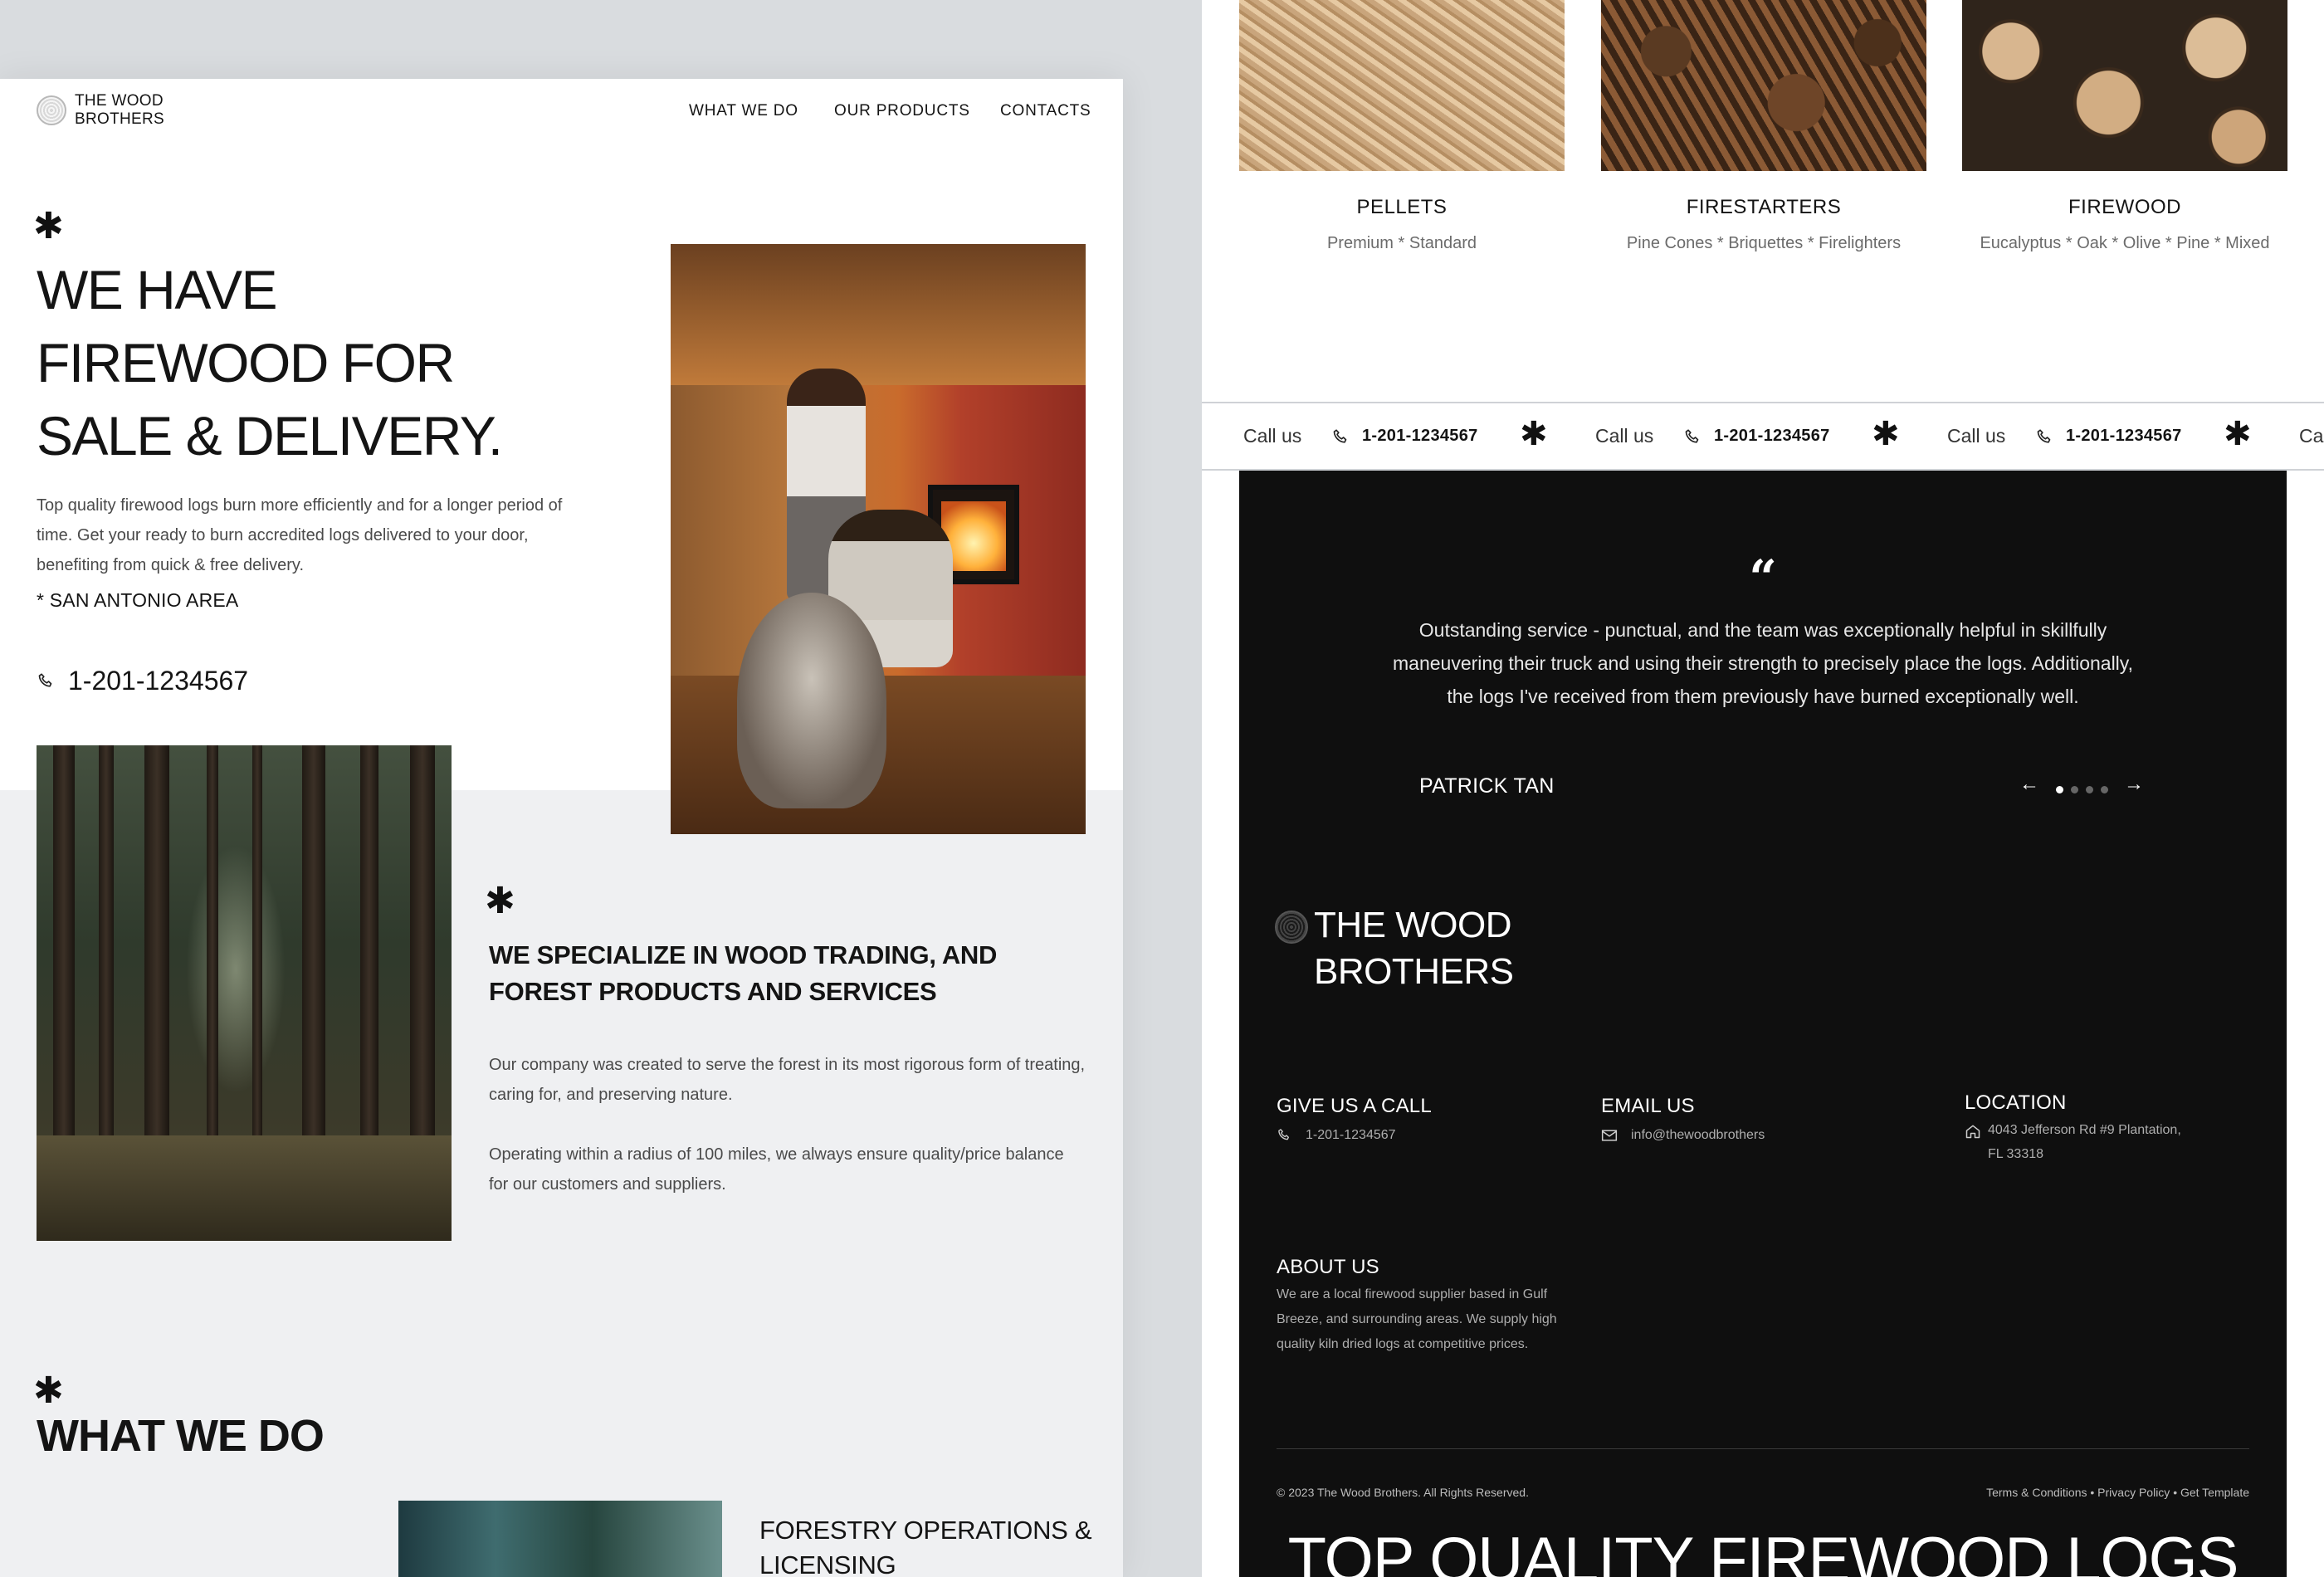  Describe the element at coordinates (52, 110) in the screenshot. I see `brand-logo-icon` at that location.